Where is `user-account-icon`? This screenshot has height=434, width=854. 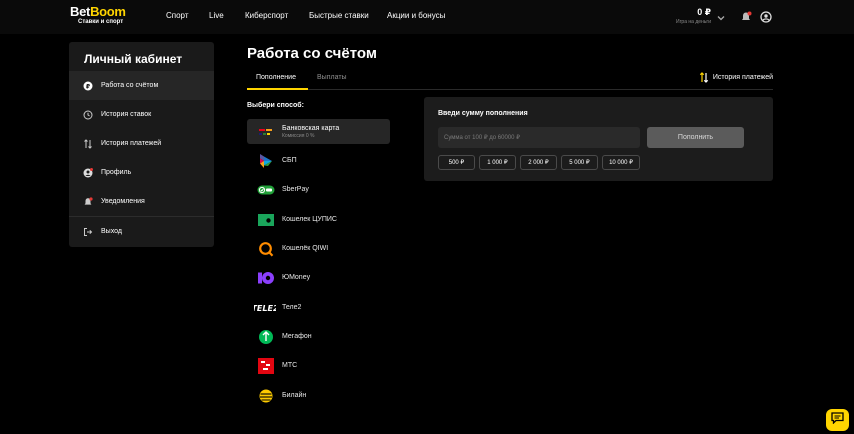
user-account-icon is located at coordinates (766, 16).